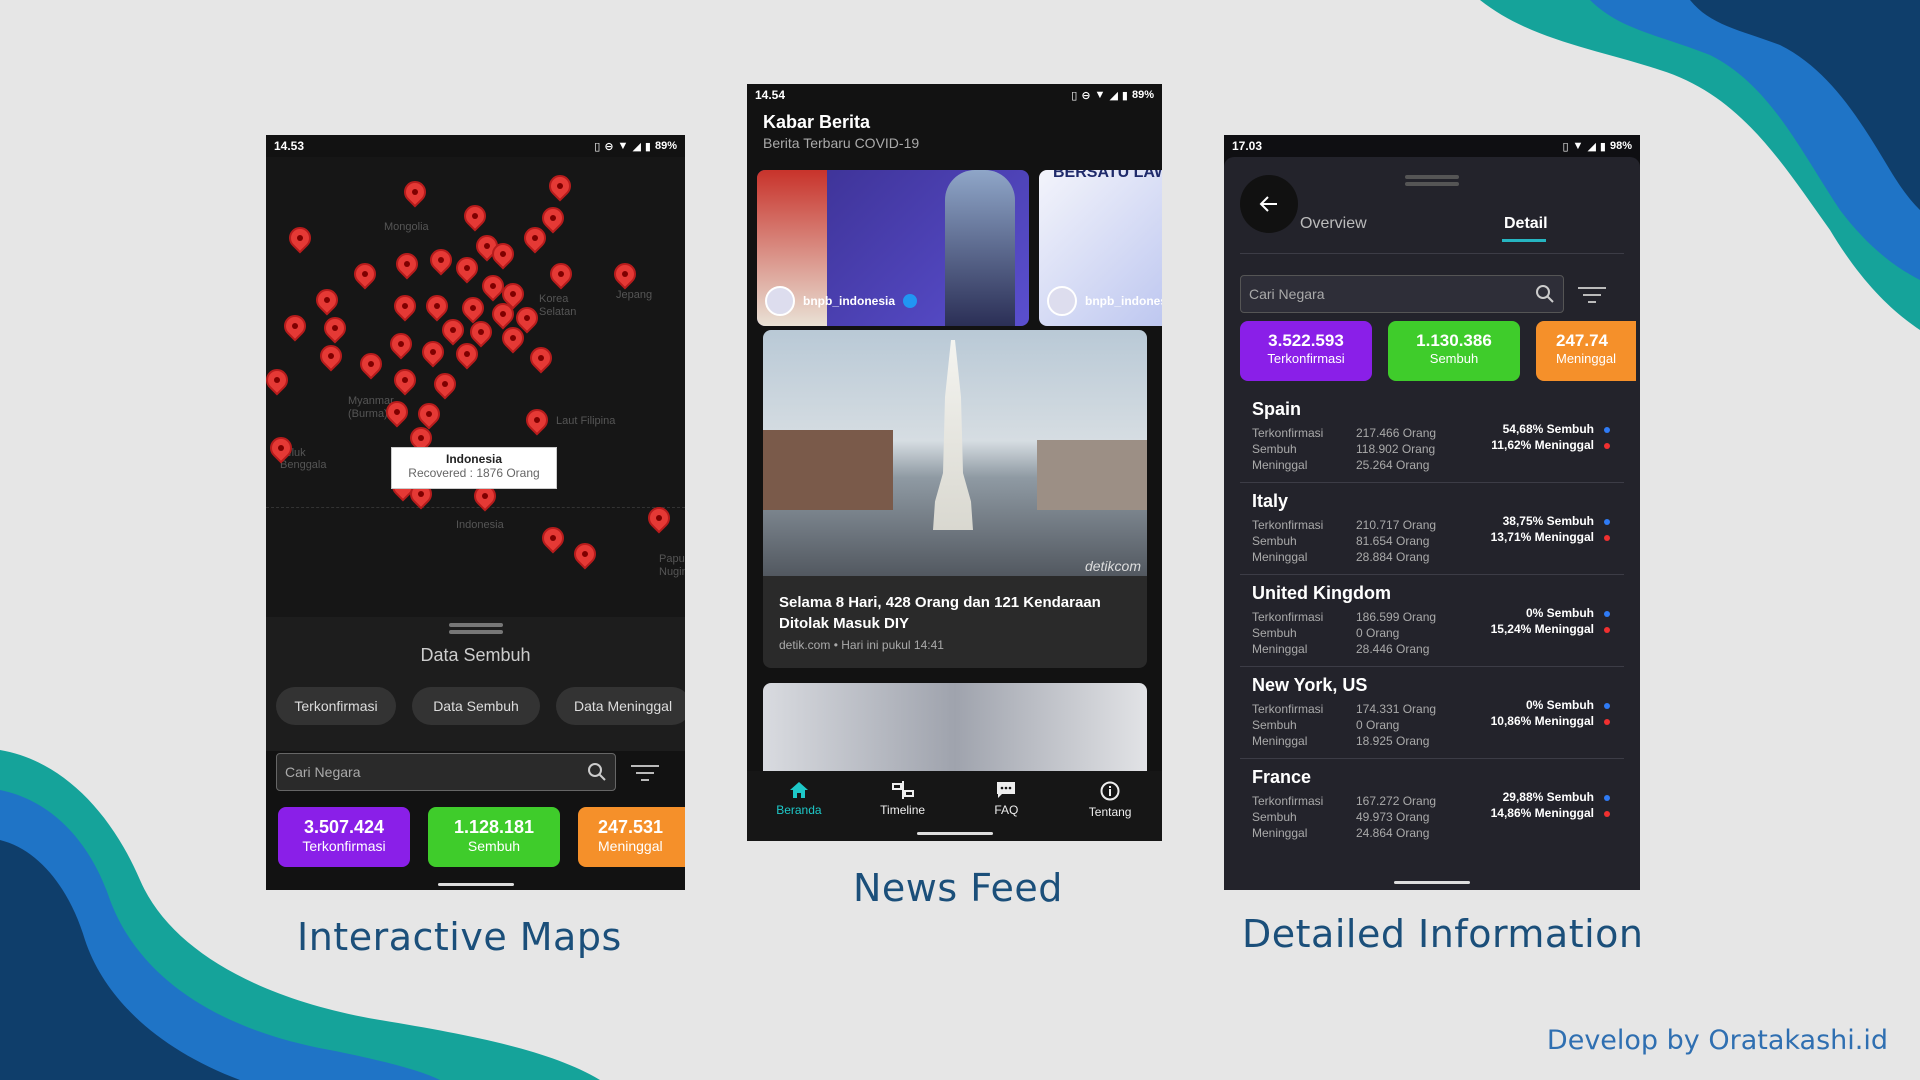 The width and height of the screenshot is (1920, 1080). Describe the element at coordinates (1542, 629) in the screenshot. I see `deaths-percent: 15,24% Meninggal` at that location.